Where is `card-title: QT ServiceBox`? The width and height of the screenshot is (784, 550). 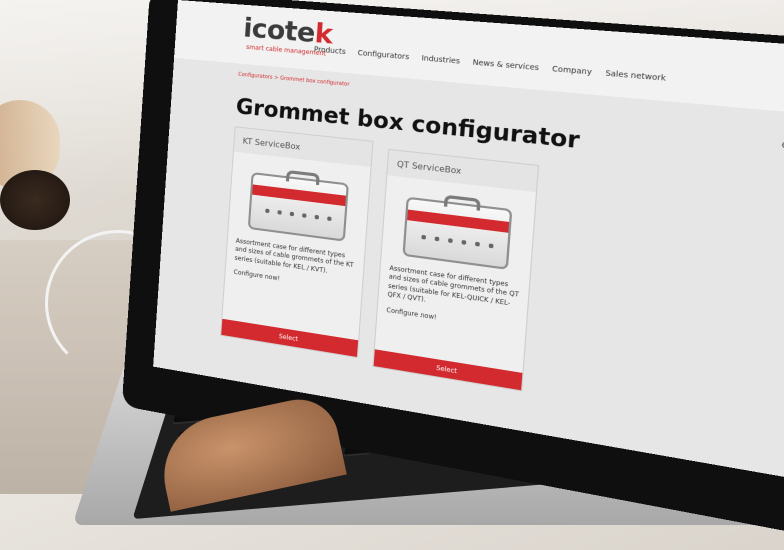 card-title: QT ServiceBox is located at coordinates (462, 171).